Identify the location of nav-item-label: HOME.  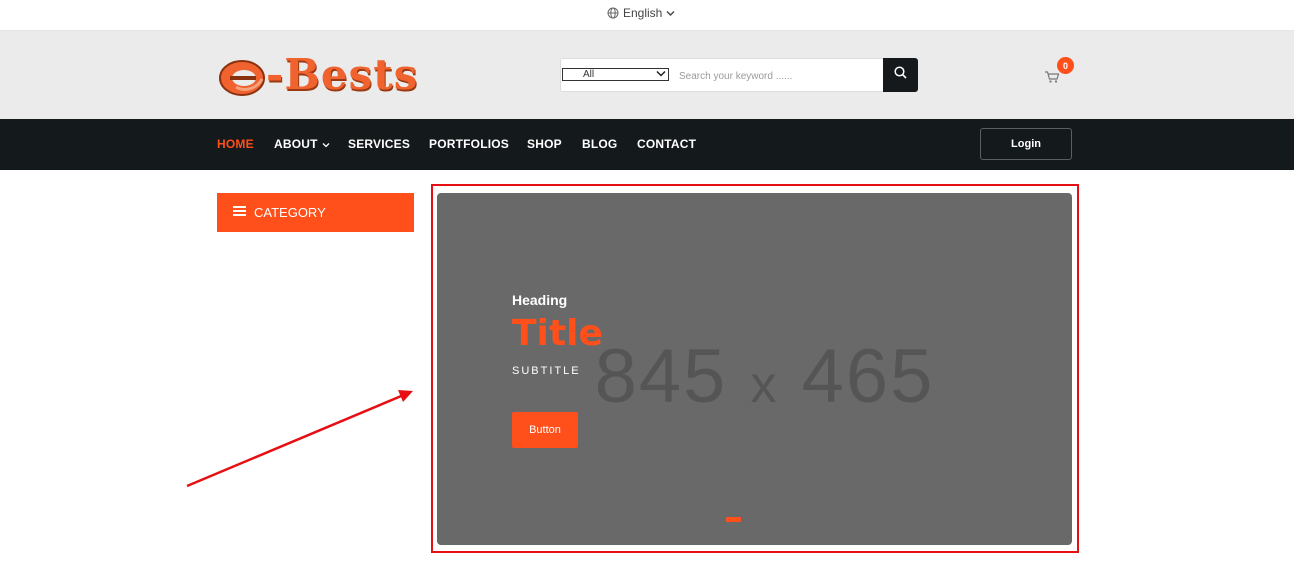
(235, 144).